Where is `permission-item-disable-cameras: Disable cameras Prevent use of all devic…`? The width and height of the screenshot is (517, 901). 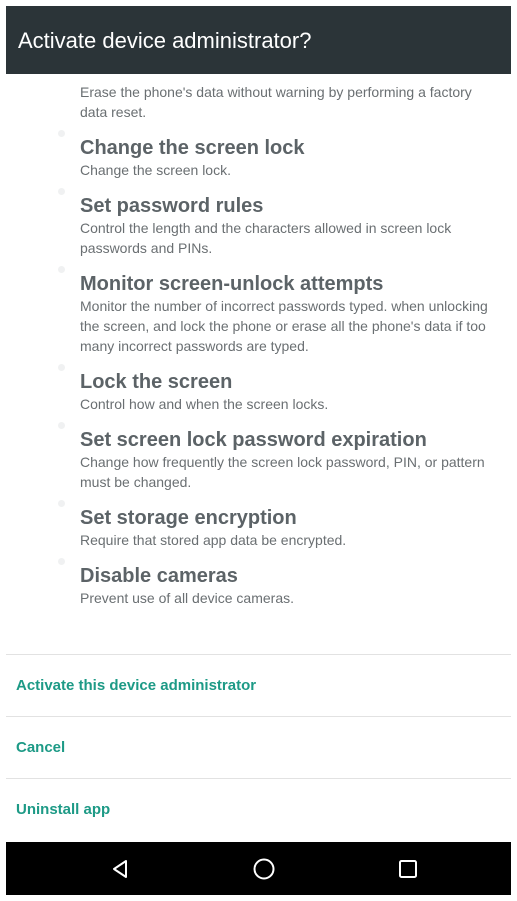 permission-item-disable-cameras: Disable cameras Prevent use of all devic… is located at coordinates (258, 579).